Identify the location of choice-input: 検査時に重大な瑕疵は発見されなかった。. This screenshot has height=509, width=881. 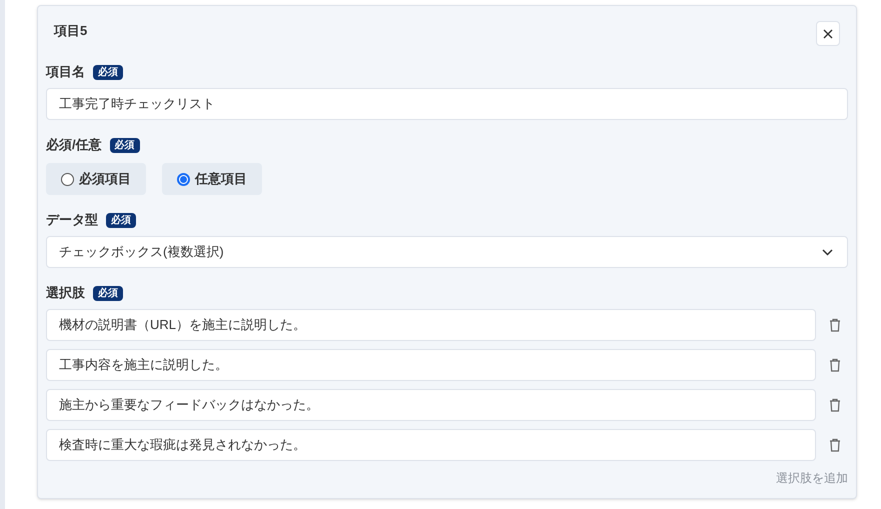
(431, 445).